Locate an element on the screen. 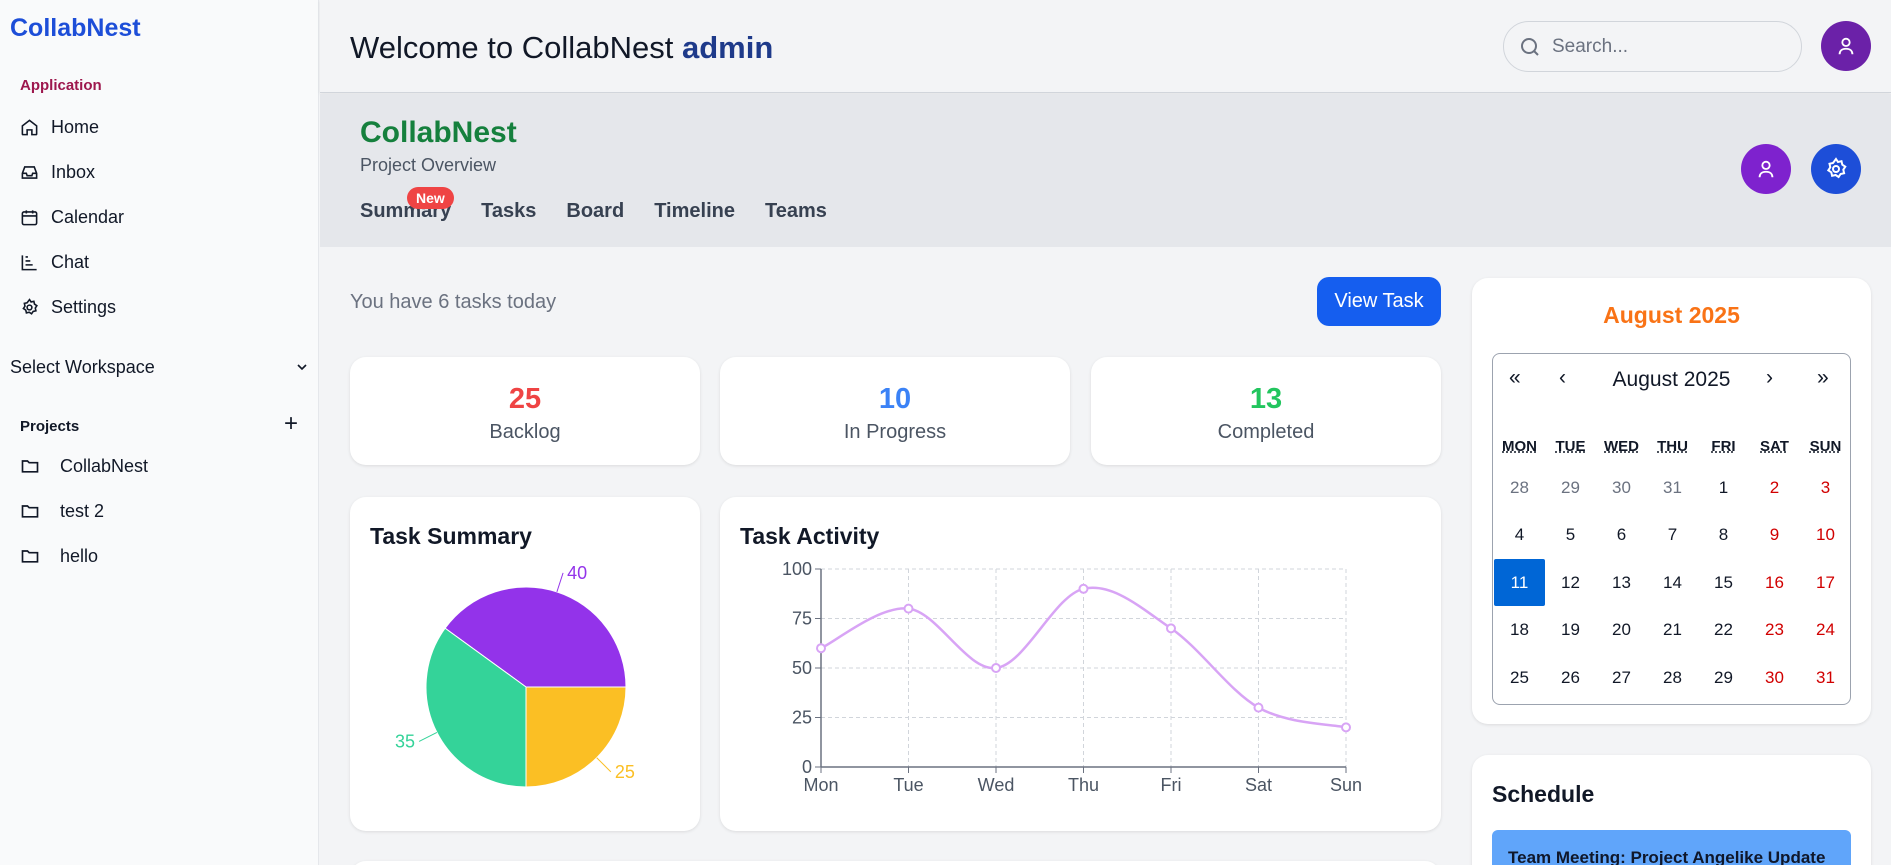  calendar-next-year-button: » is located at coordinates (1823, 378).